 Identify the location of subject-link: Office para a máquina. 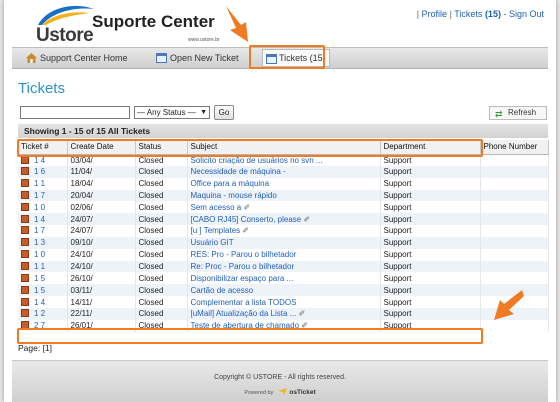
(284, 183).